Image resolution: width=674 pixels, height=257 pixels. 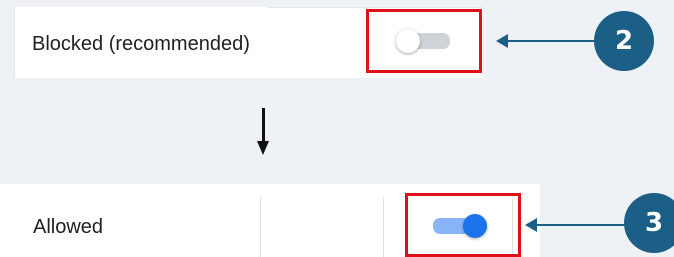 What do you see at coordinates (375, 7) in the screenshot?
I see `row-divider` at bounding box center [375, 7].